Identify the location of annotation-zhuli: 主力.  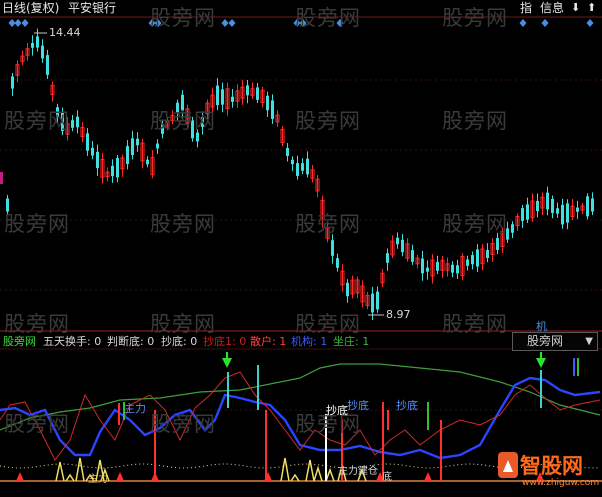
(135, 408).